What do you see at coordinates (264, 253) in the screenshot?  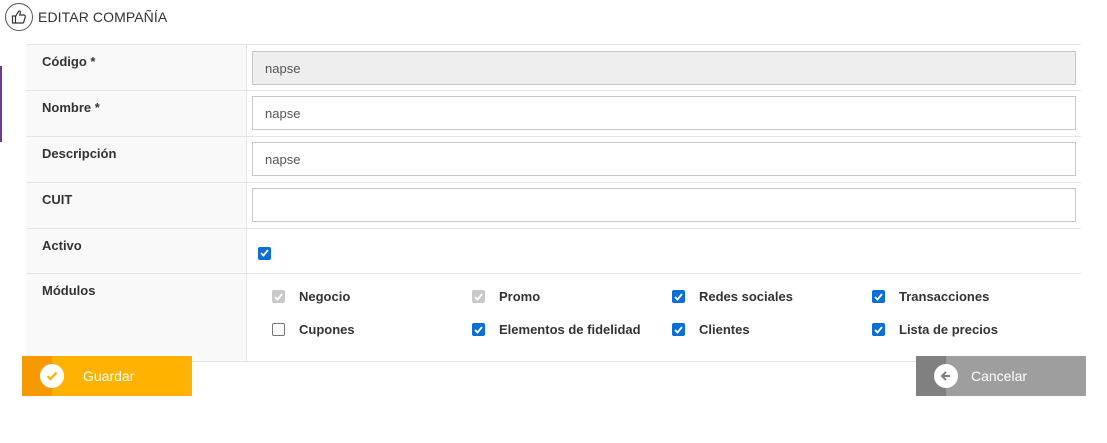 I see `activo-checkbox` at bounding box center [264, 253].